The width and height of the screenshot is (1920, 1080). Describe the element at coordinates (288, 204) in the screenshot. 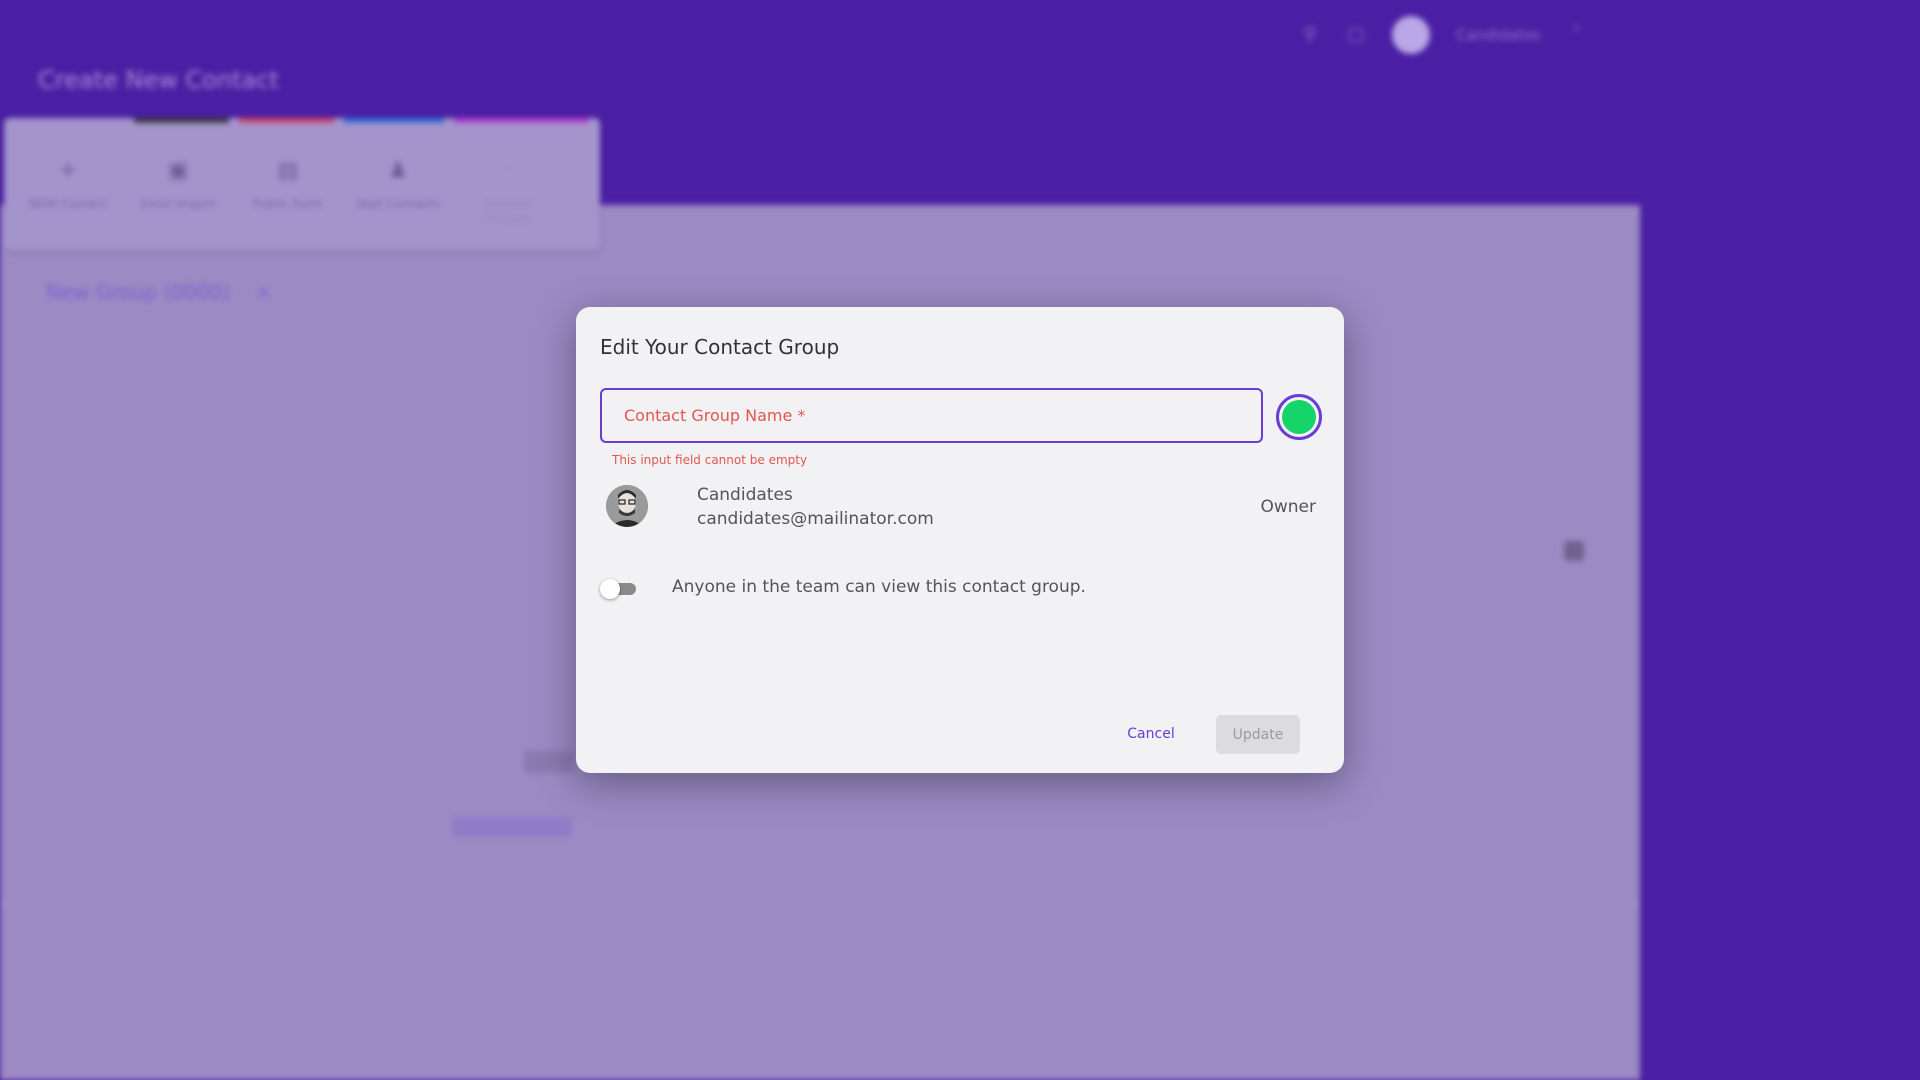

I see `toolbar-label: Public Form` at that location.